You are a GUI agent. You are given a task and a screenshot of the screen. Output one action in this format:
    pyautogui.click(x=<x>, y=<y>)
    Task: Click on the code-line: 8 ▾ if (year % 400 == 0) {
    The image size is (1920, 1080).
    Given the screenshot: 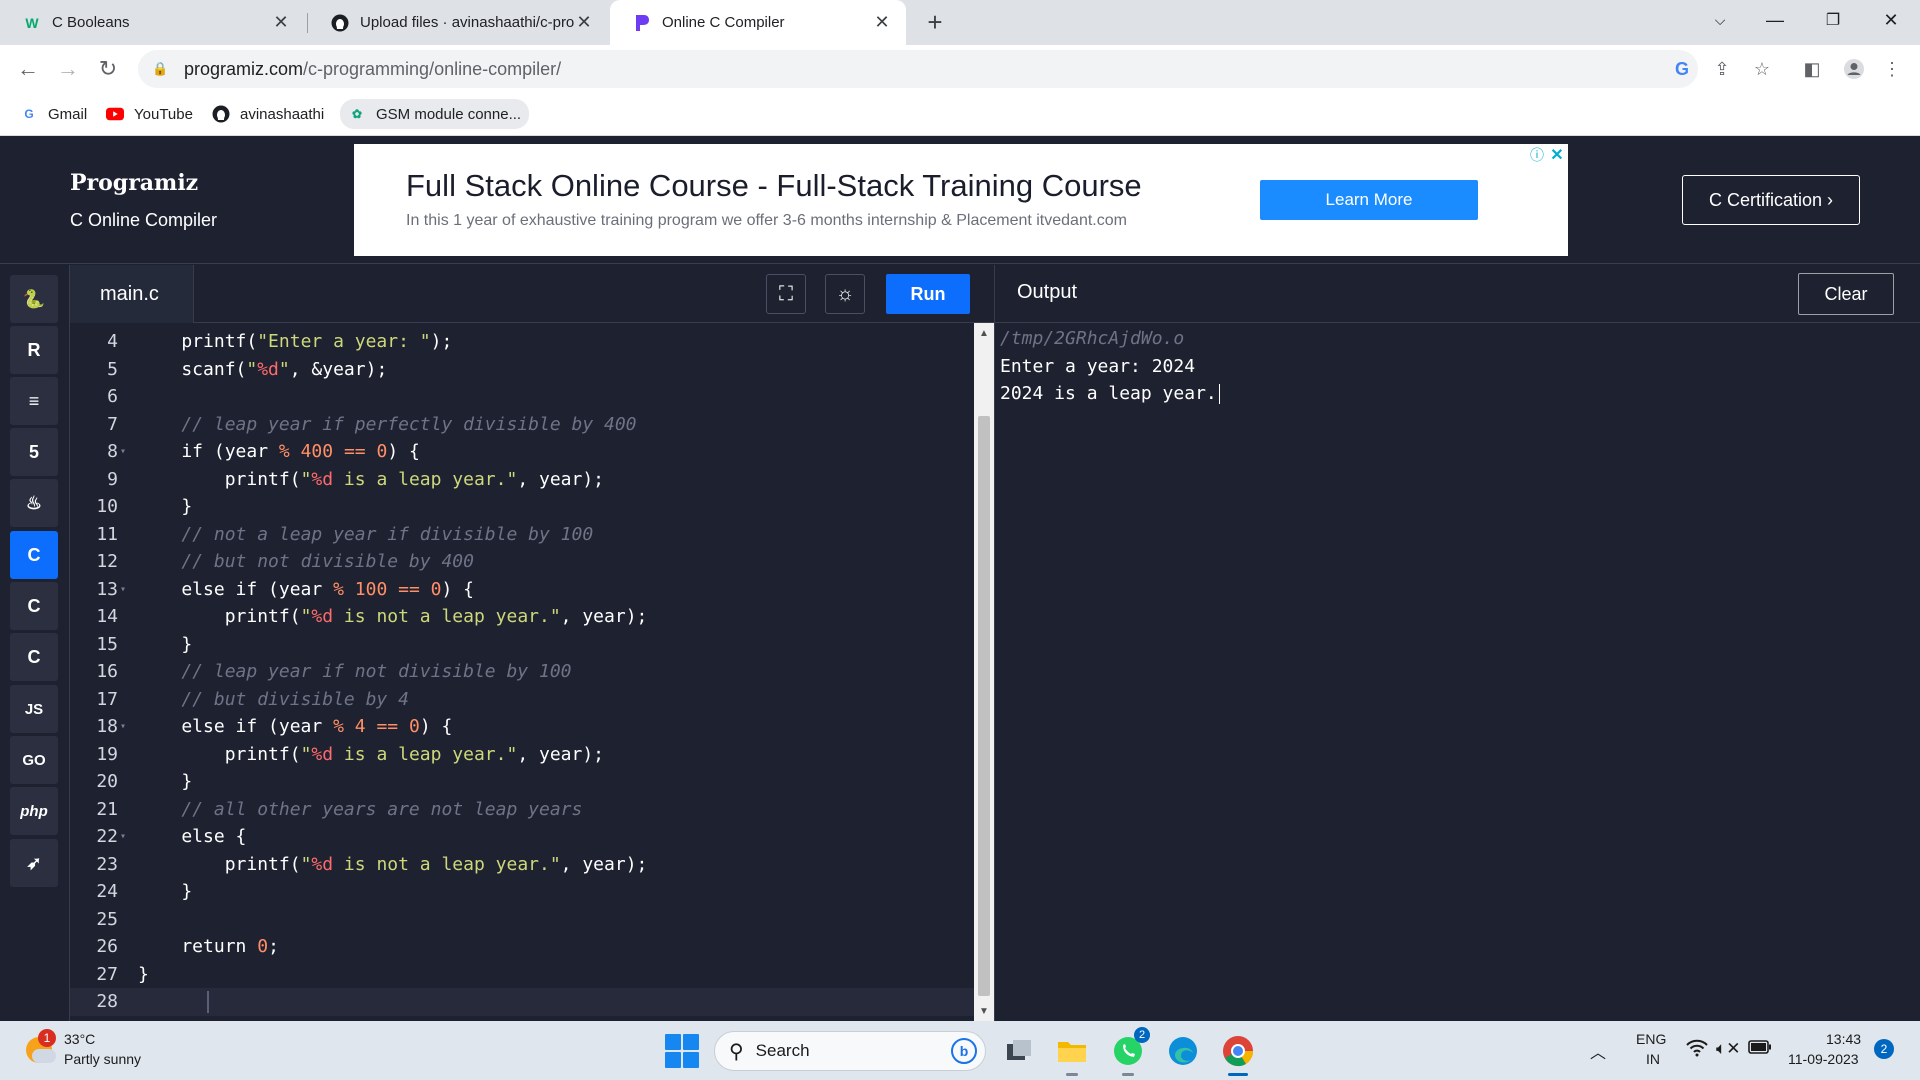 What is the action you would take?
    pyautogui.click(x=522, y=452)
    